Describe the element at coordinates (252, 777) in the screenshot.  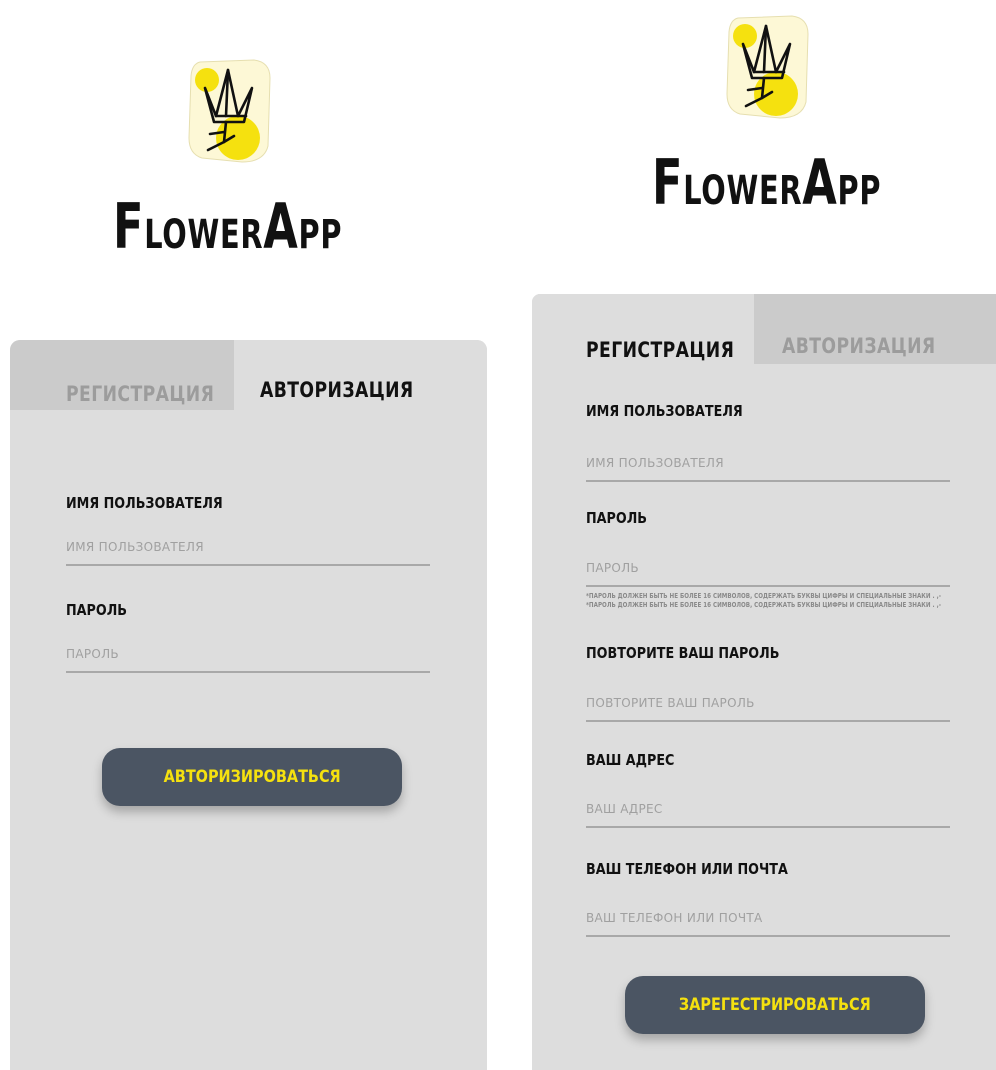
I see `authorize-button: АВТОРИЗИРОВАТЬСЯ` at that location.